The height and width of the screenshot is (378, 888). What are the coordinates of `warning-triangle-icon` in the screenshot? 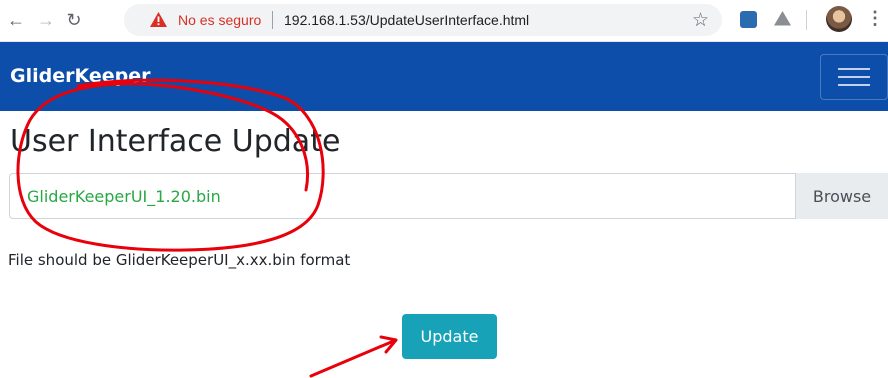 It's located at (158, 19).